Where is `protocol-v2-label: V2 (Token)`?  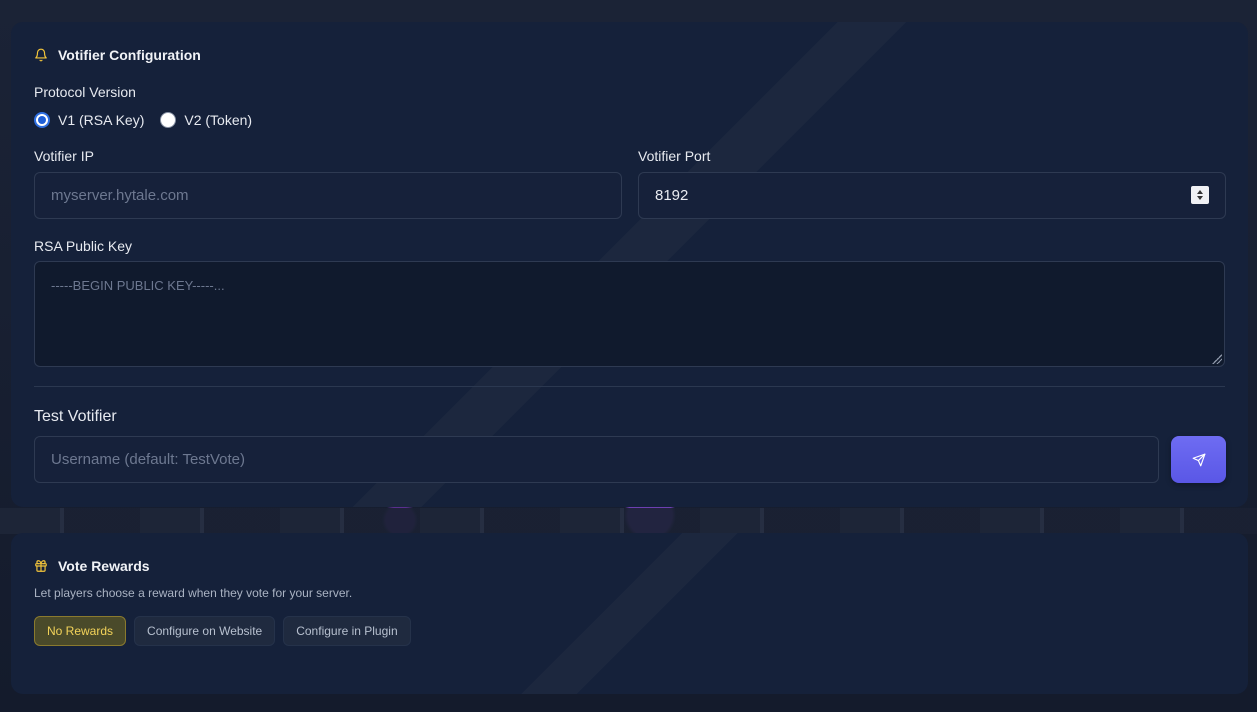
protocol-v2-label: V2 (Token) is located at coordinates (218, 120).